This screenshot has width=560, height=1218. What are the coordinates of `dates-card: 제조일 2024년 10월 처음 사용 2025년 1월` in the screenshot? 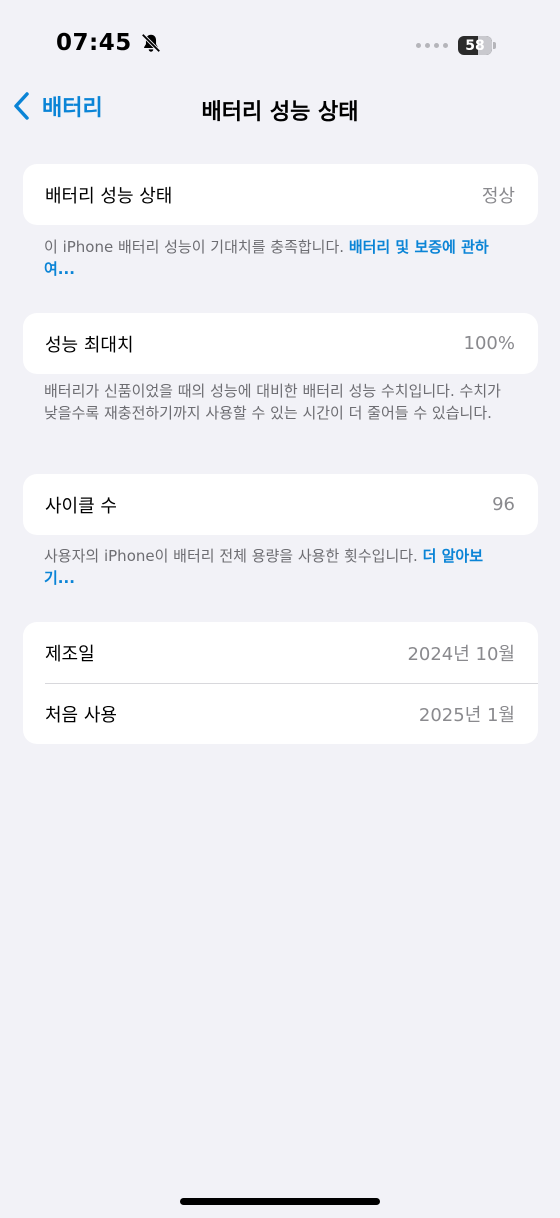 It's located at (280, 683).